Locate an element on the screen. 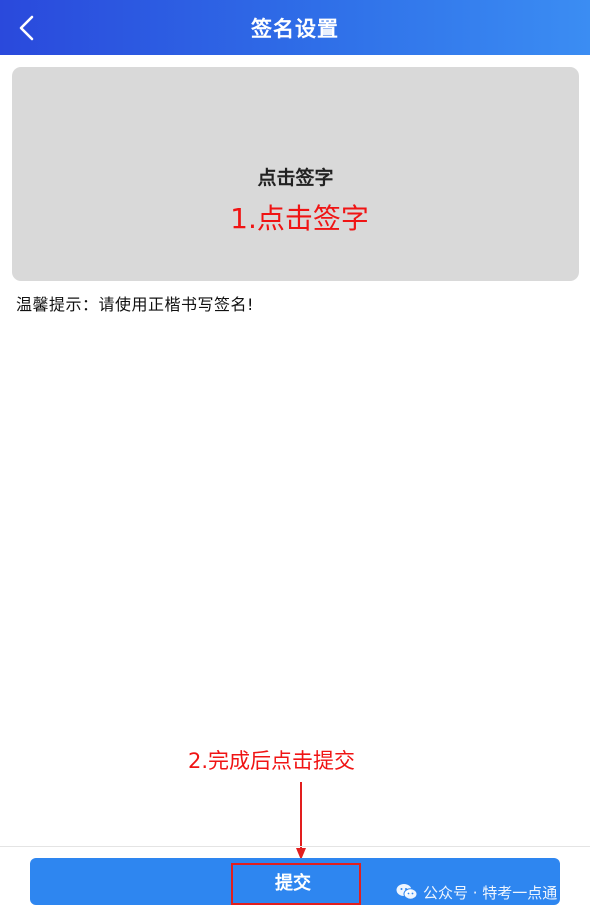 The image size is (590, 916). tip-text: 温馨提示：请使用正楷书写签名! is located at coordinates (135, 304).